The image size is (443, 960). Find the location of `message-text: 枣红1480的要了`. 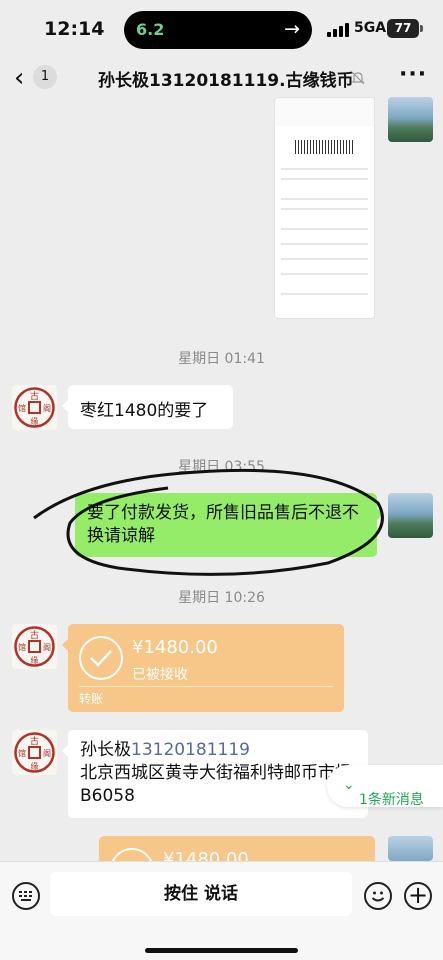

message-text: 枣红1480的要了 is located at coordinates (144, 411).